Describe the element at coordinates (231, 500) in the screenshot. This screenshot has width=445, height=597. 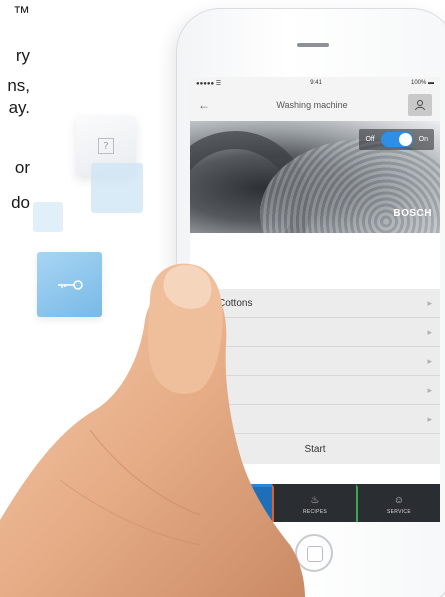
I see `programs-icon: ▦` at that location.